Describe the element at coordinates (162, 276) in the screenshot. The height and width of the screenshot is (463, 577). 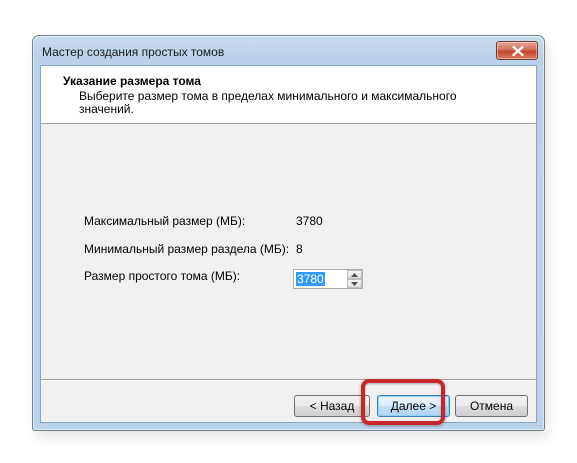
I see `volume-size-label: Размер простого тома (МБ):` at that location.